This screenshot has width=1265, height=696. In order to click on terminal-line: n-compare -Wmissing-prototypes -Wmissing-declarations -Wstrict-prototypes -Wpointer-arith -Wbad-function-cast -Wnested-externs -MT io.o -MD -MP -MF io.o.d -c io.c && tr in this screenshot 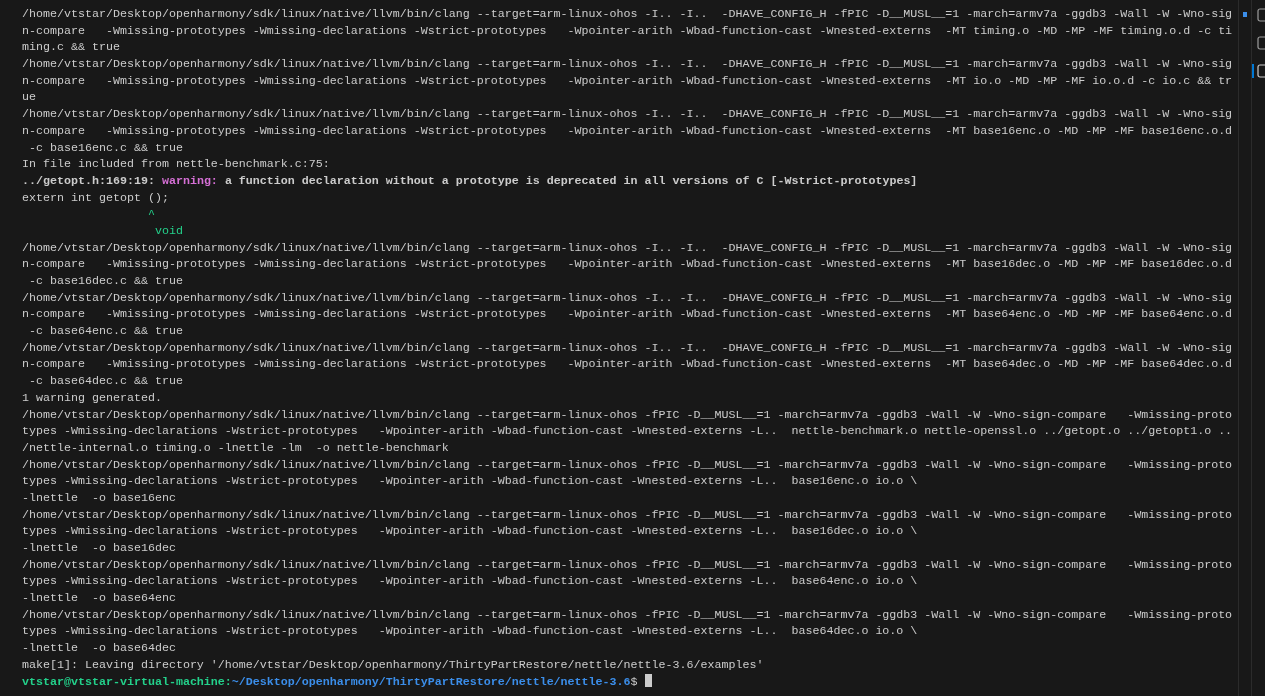, I will do `click(627, 80)`.